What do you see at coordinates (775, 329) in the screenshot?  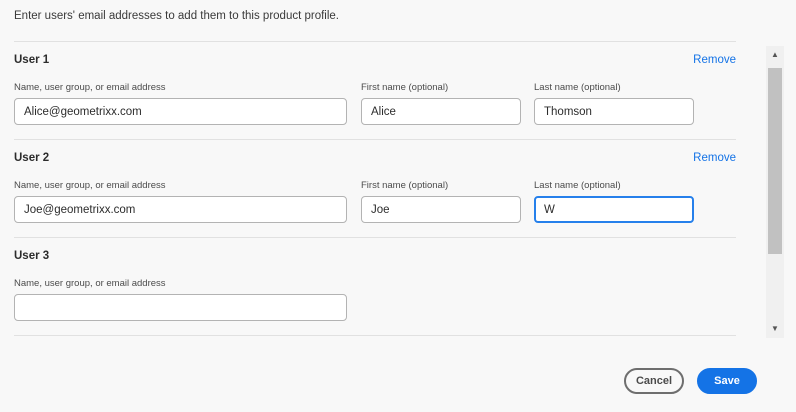 I see `triangle-down-icon: ▼` at bounding box center [775, 329].